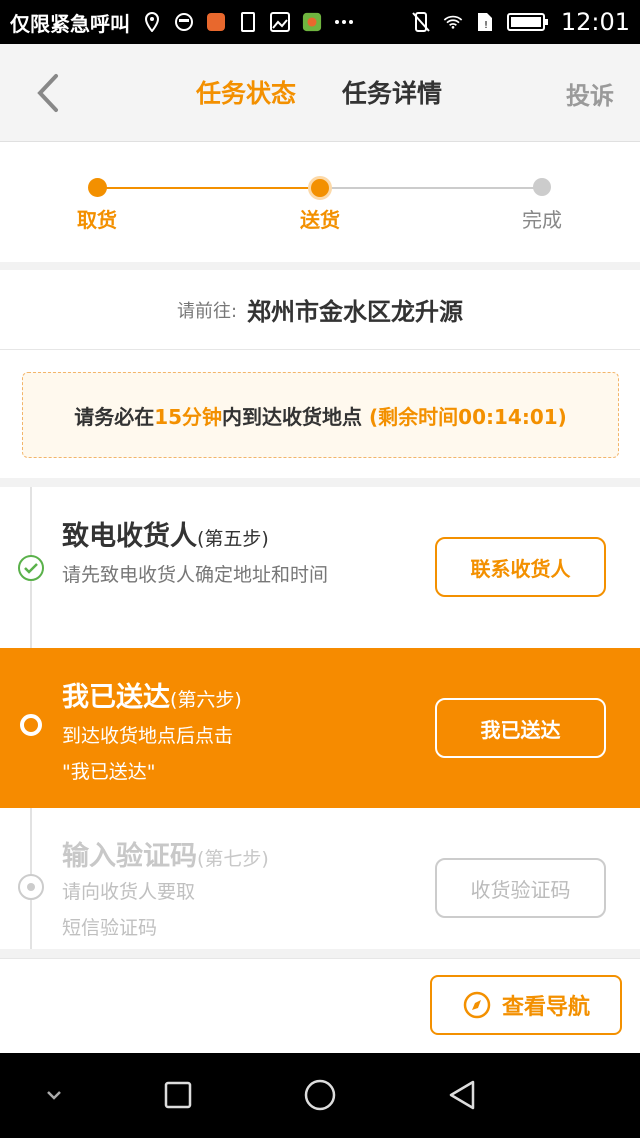  What do you see at coordinates (320, 1005) in the screenshot?
I see `bottom-bar: 查看导航` at bounding box center [320, 1005].